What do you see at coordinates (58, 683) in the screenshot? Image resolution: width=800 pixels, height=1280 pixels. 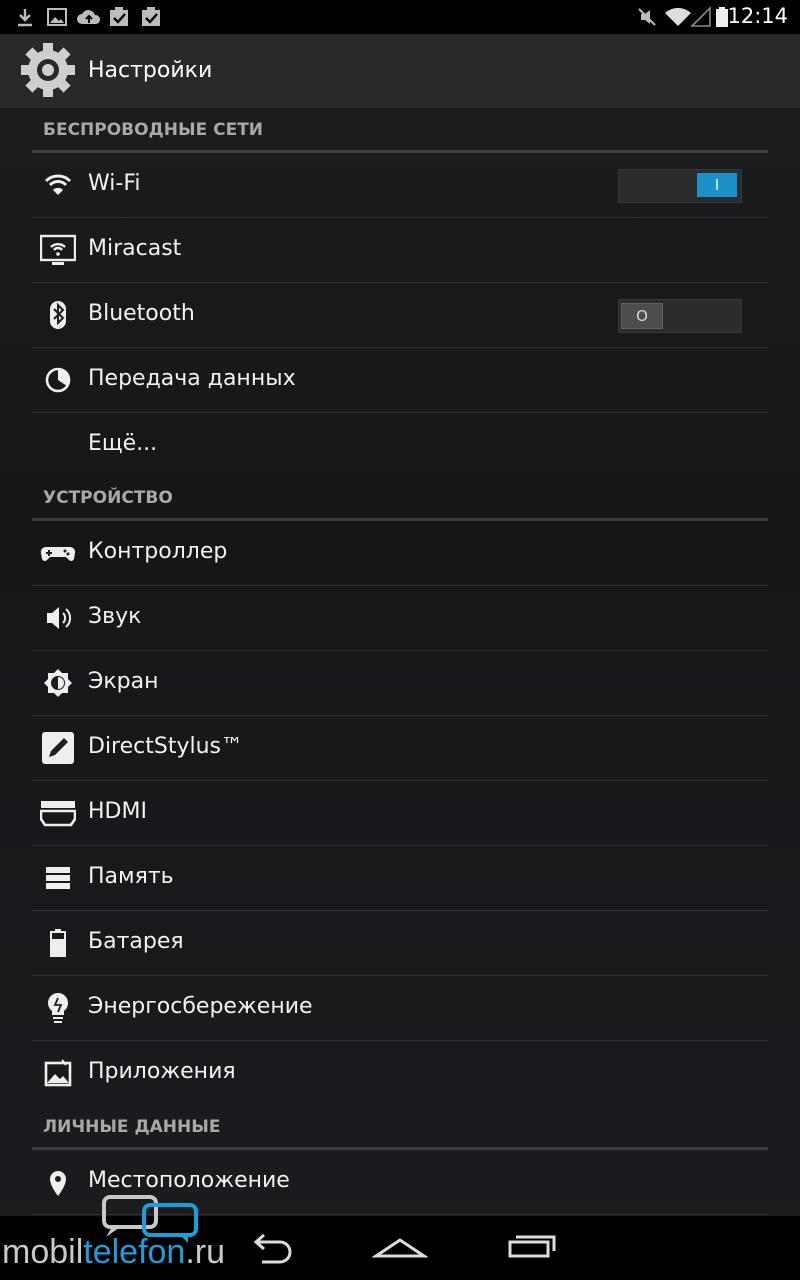 I see `brightness-icon` at bounding box center [58, 683].